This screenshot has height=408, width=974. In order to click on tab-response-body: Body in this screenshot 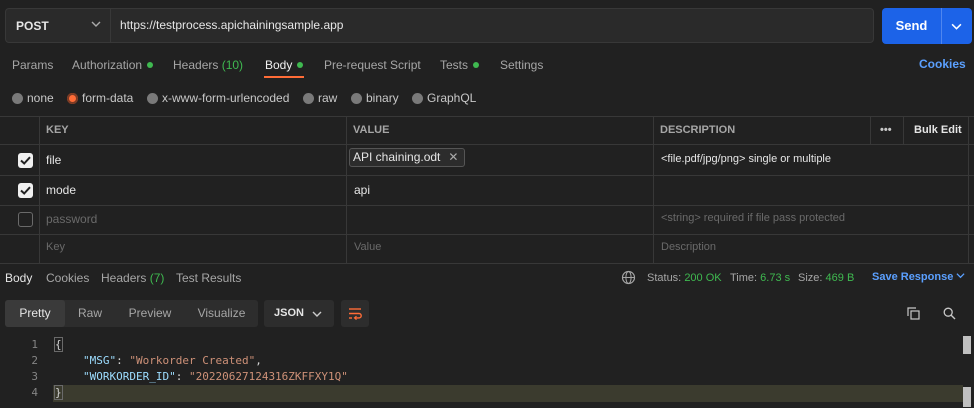, I will do `click(18, 278)`.